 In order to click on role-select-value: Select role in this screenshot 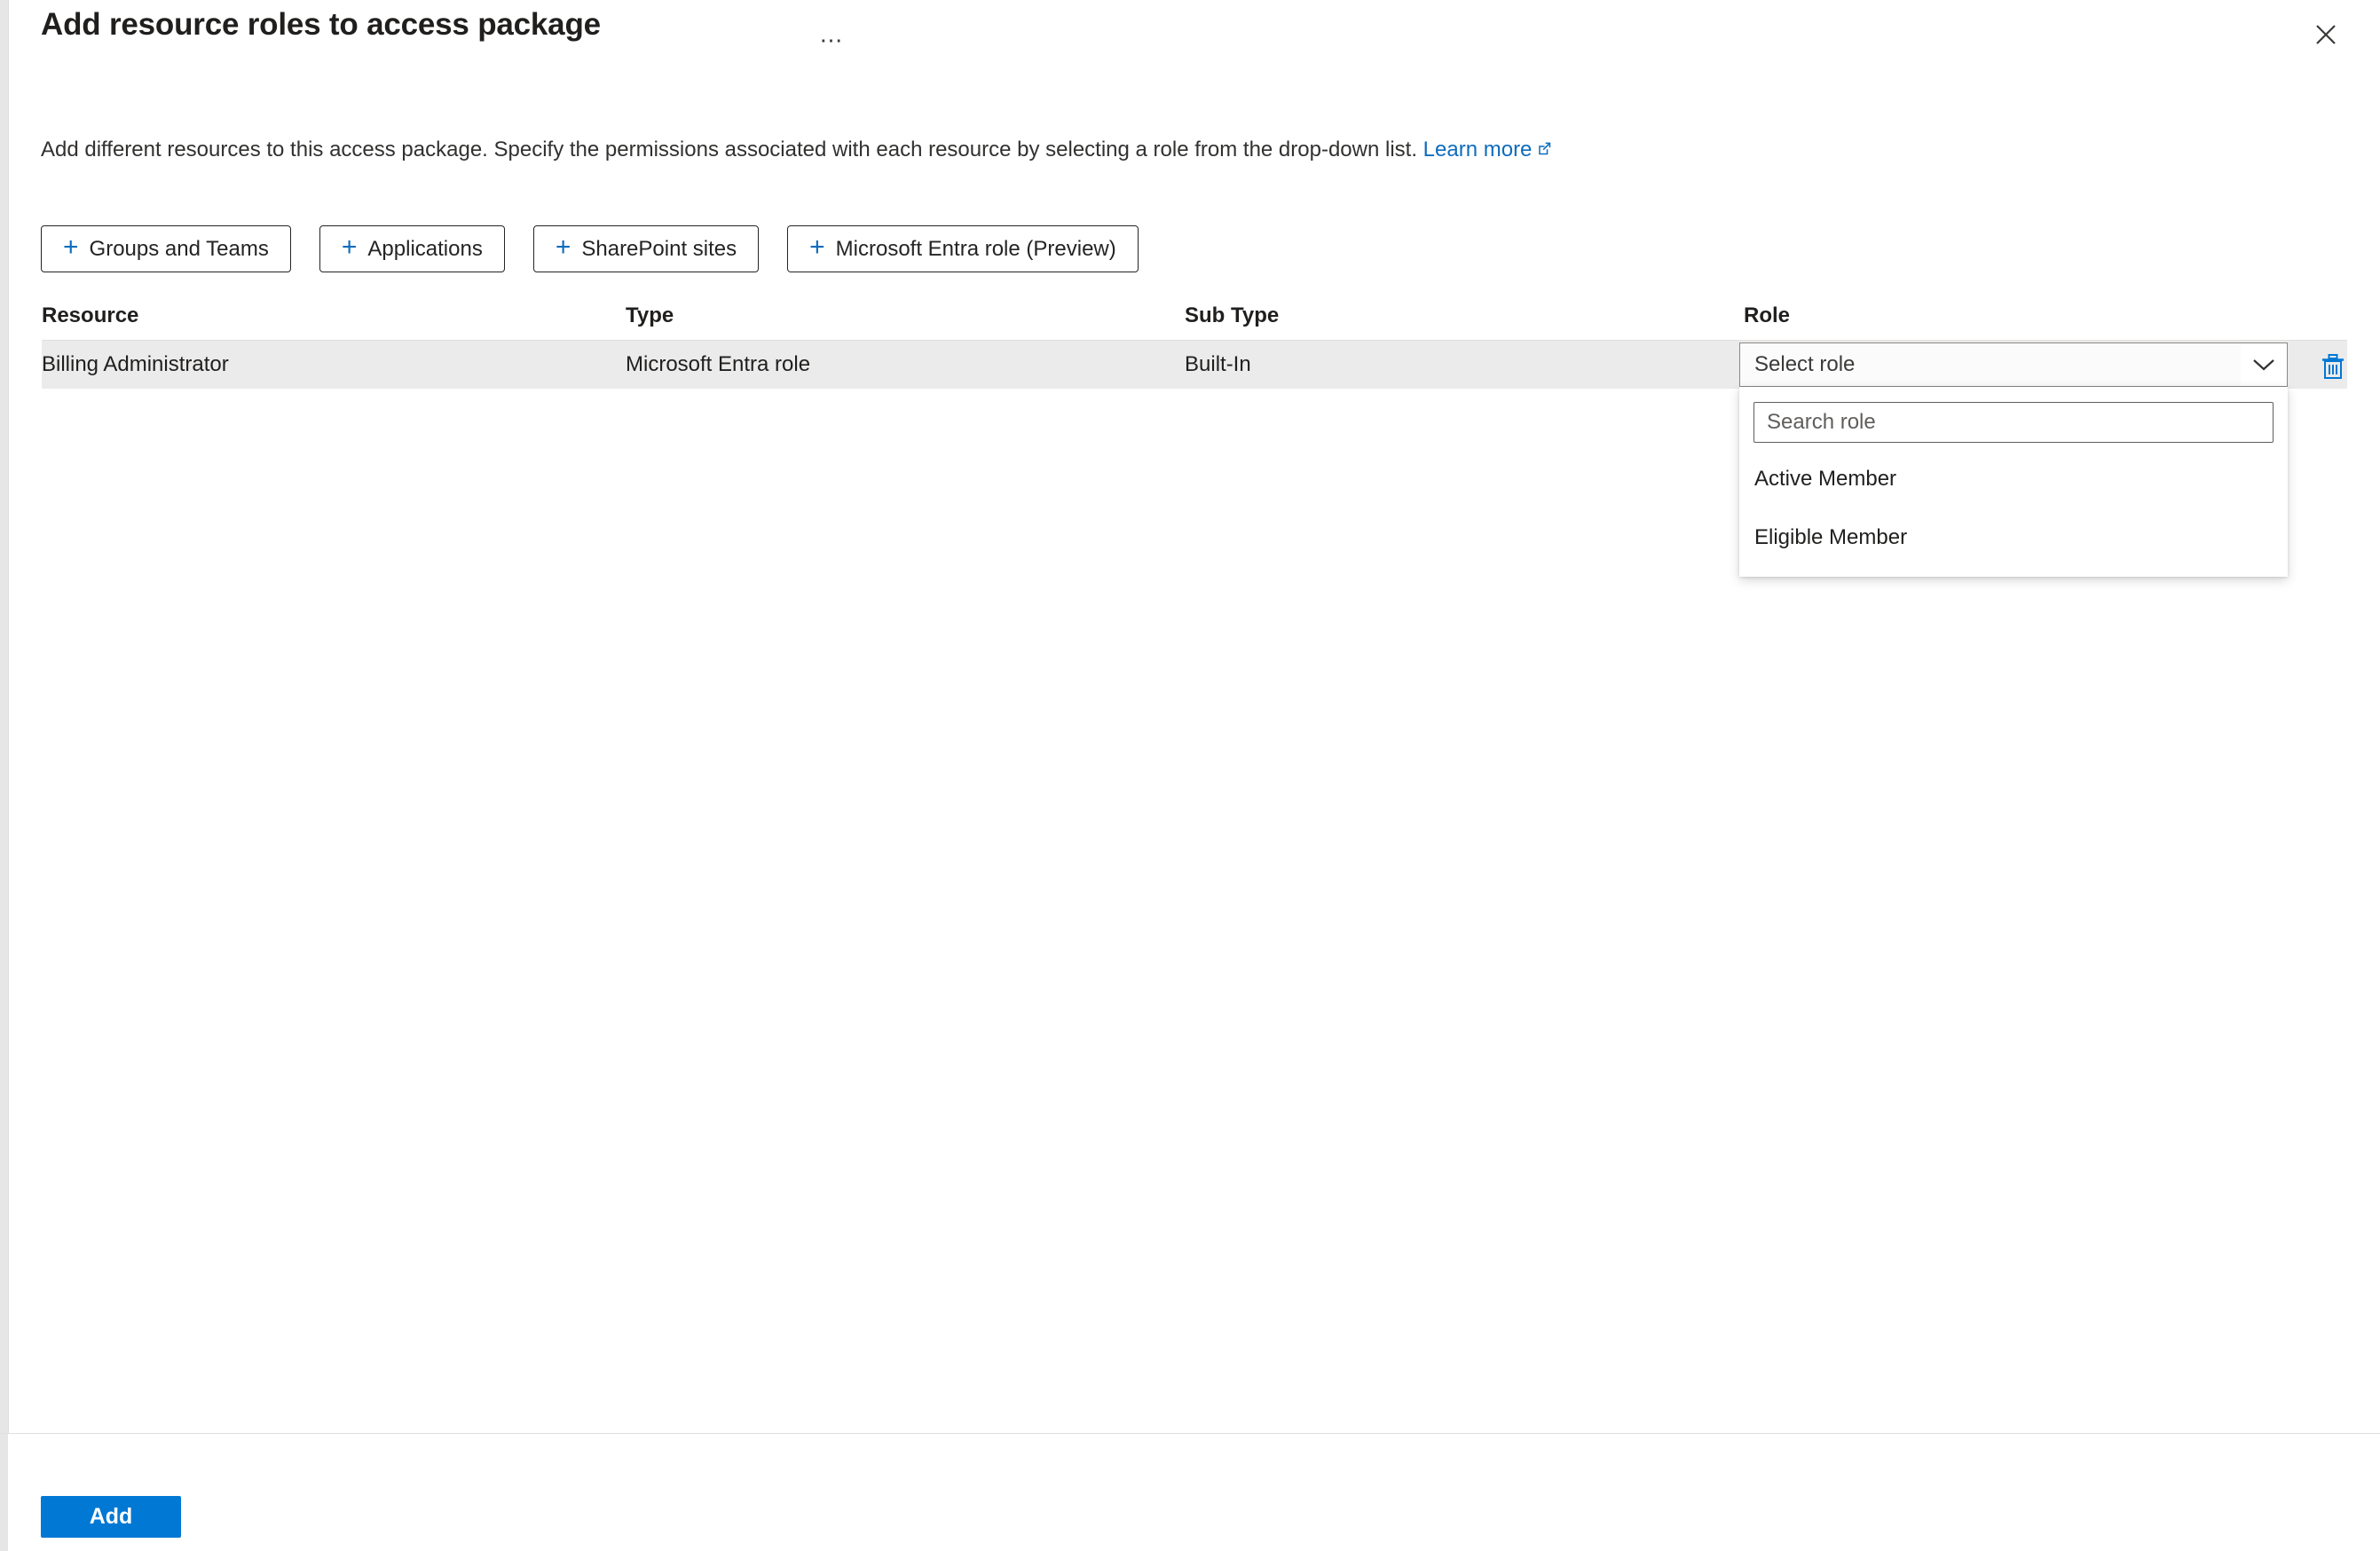, I will do `click(1805, 364)`.